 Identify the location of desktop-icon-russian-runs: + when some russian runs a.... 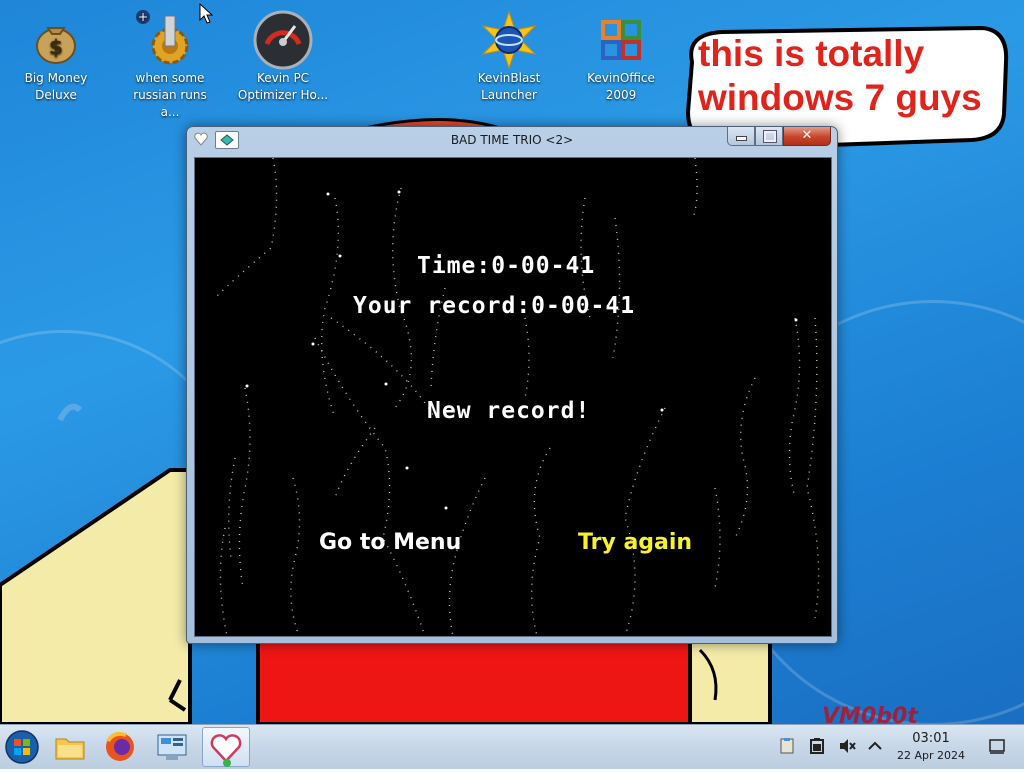
(170, 65).